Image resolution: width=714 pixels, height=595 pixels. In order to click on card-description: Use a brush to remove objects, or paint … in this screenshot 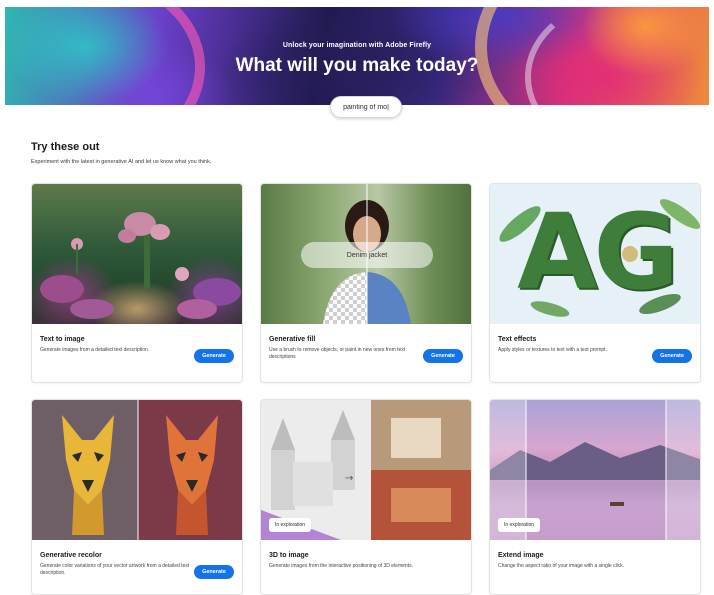, I will do `click(337, 353)`.